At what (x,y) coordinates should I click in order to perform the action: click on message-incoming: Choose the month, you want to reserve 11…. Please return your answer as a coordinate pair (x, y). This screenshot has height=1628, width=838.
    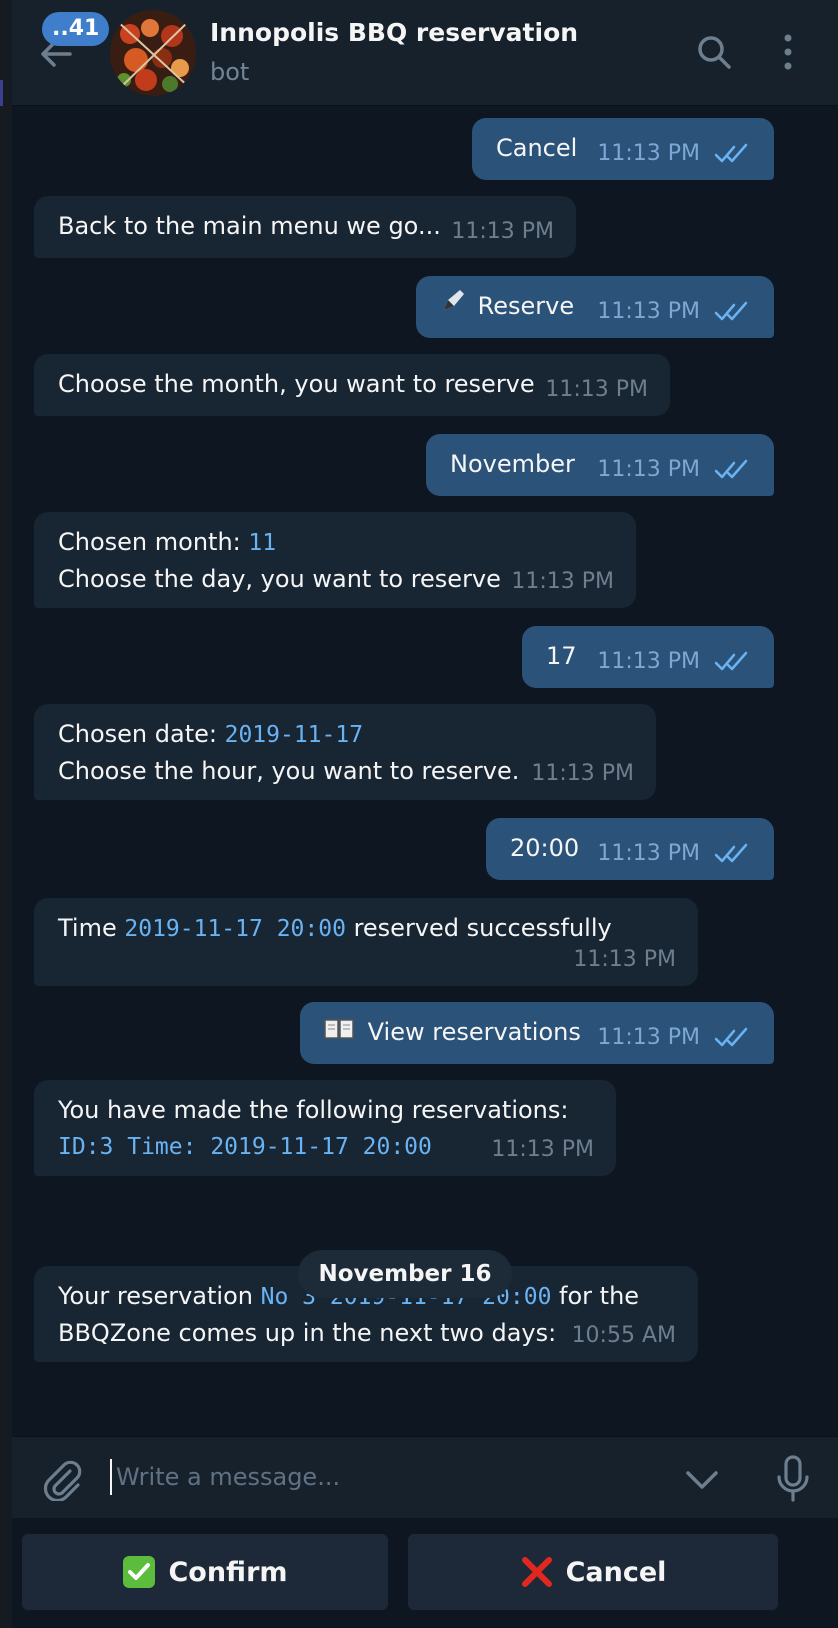
    Looking at the image, I should click on (352, 385).